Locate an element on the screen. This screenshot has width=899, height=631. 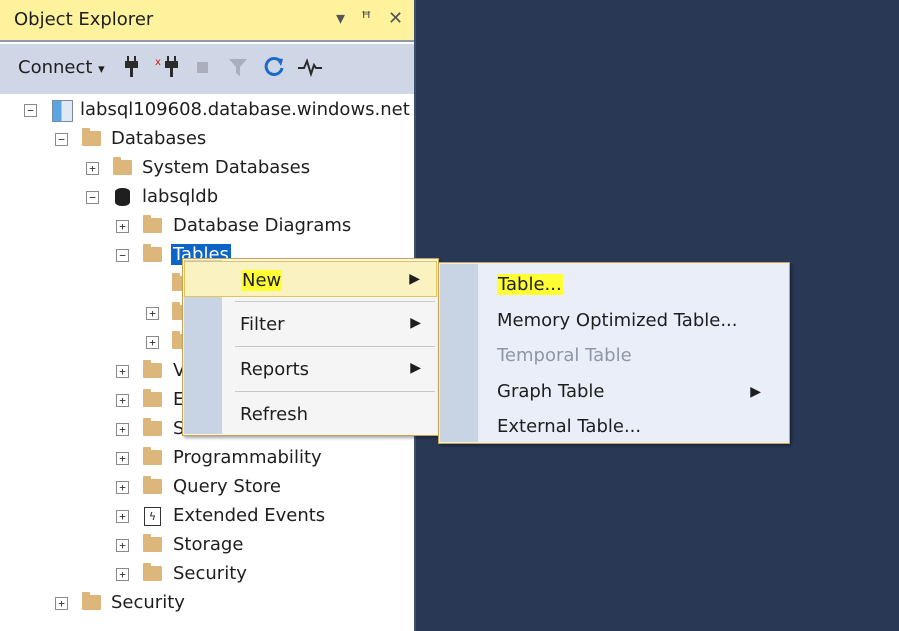
tree-node-label: Security is located at coordinates (148, 602).